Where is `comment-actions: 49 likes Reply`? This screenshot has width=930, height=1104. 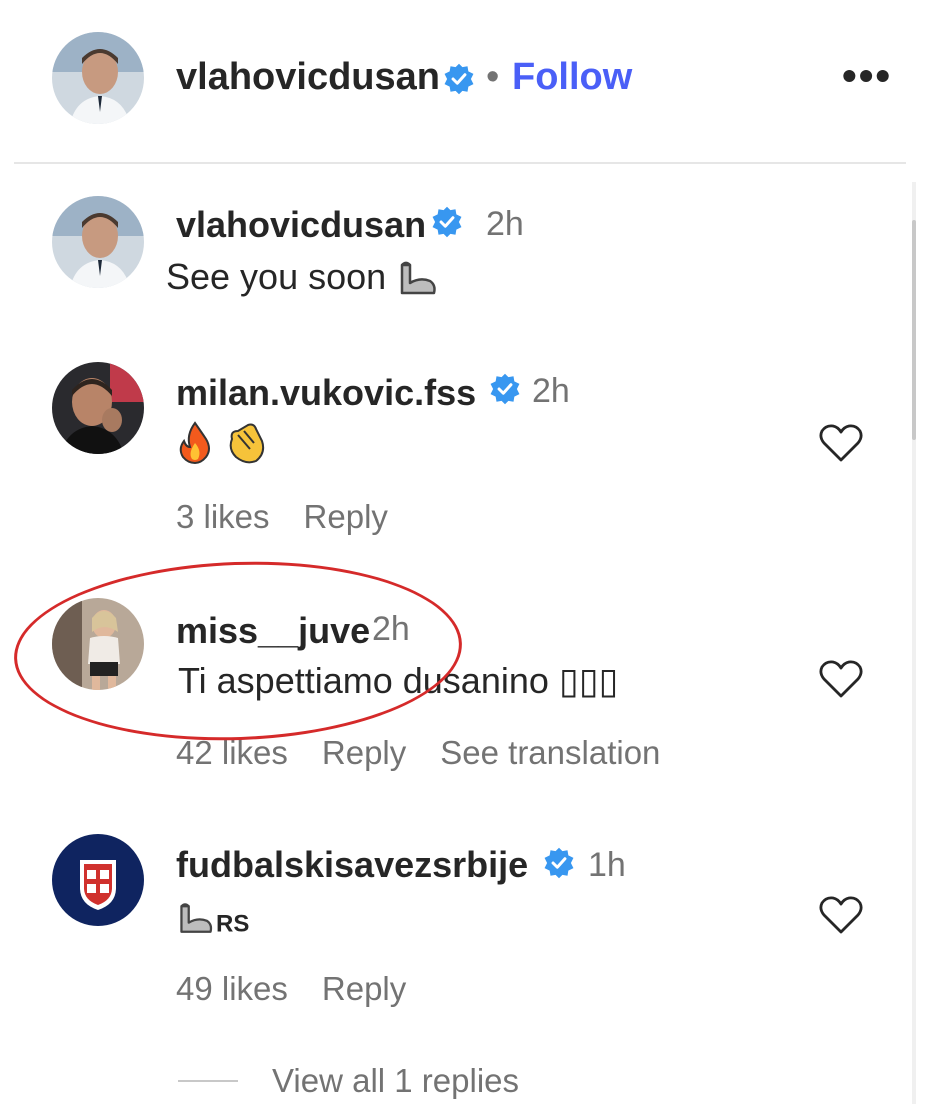 comment-actions: 49 likes Reply is located at coordinates (308, 989).